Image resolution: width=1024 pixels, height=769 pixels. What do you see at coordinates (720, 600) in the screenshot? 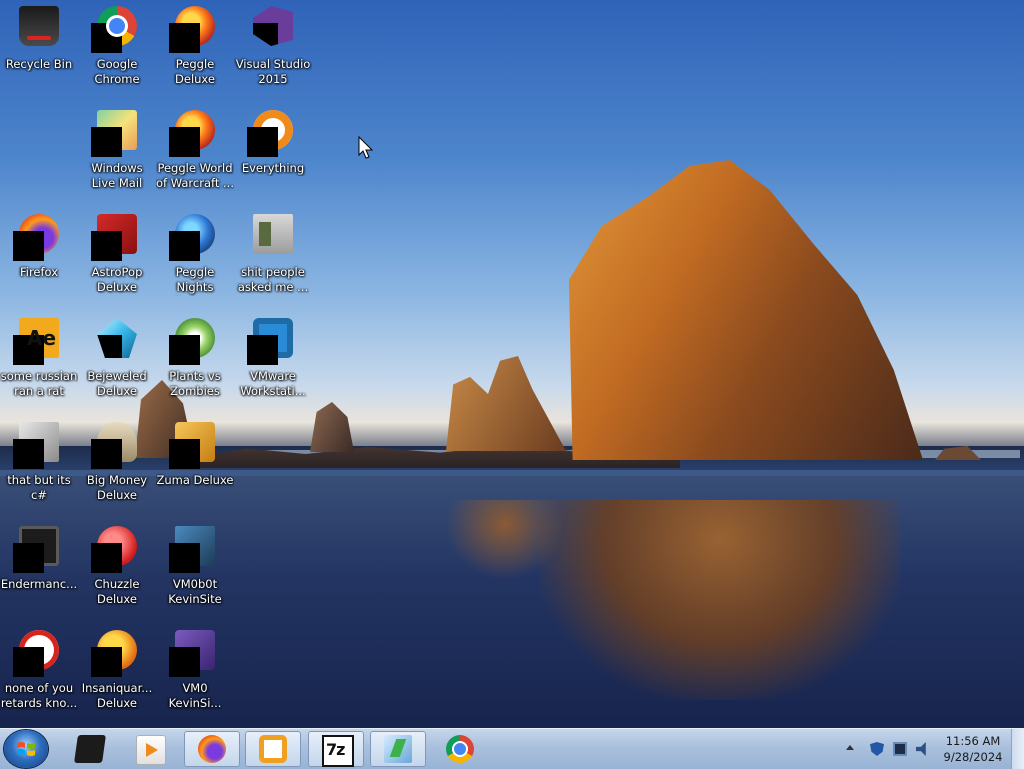
I see `rock-reflection` at bounding box center [720, 600].